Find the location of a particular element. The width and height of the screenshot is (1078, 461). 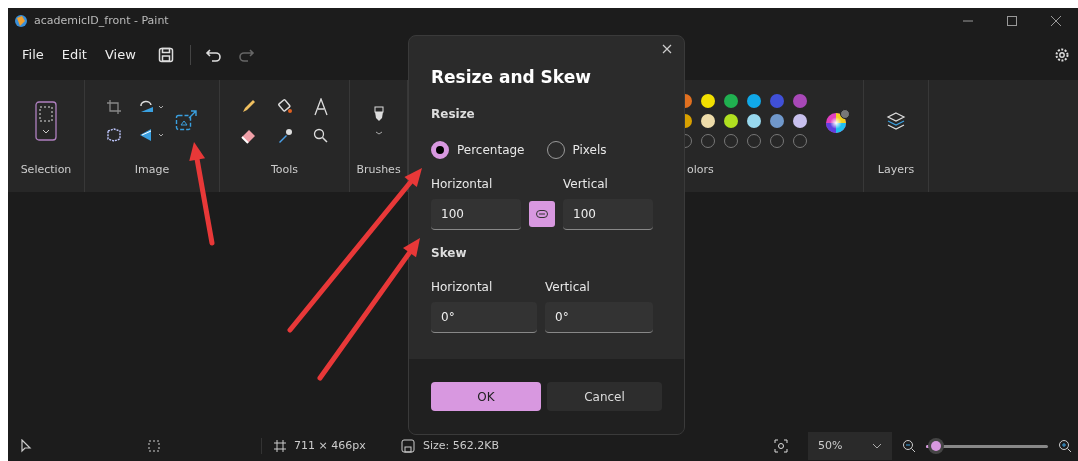

menu-item: View is located at coordinates (120, 55).